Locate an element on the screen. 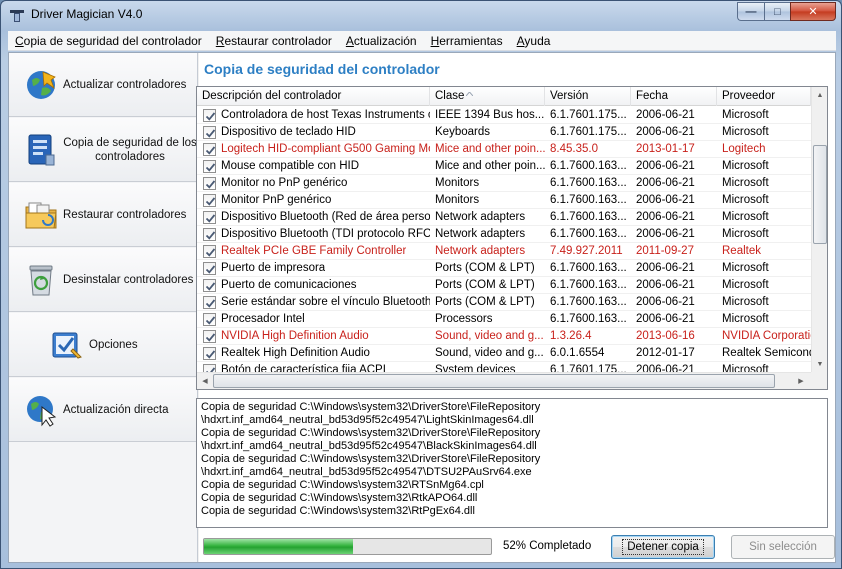  stop-backup-button: Detener copia is located at coordinates (663, 547).